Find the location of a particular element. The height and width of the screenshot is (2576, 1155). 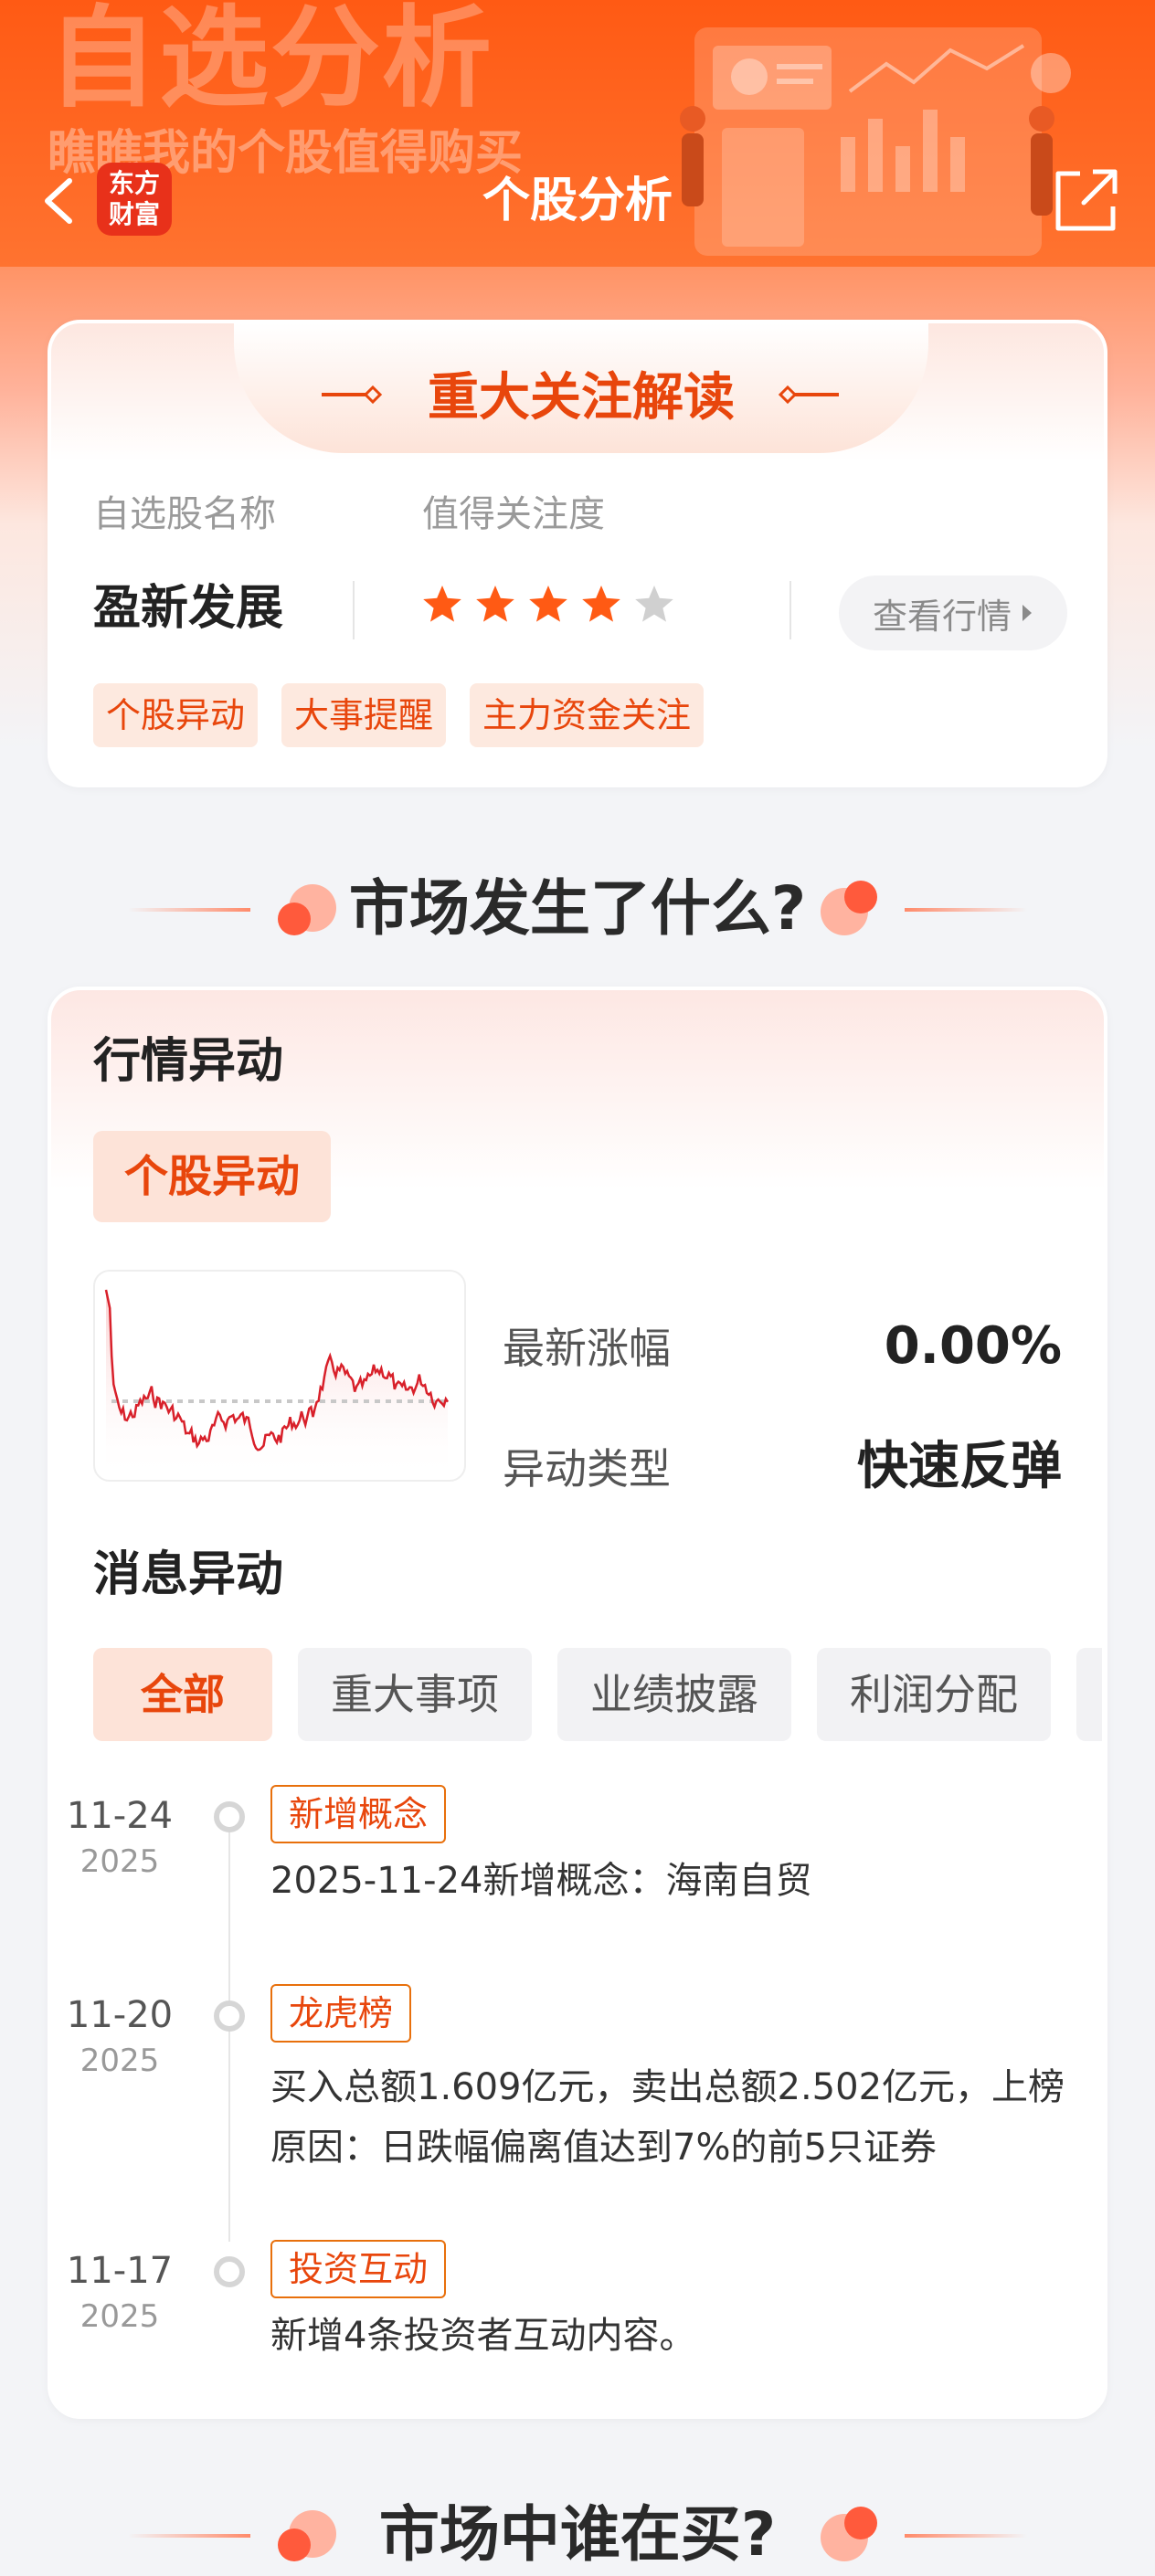

news-filter-tabs: 全部 重大事项 业绩披露 利润分配 is located at coordinates (597, 1694).